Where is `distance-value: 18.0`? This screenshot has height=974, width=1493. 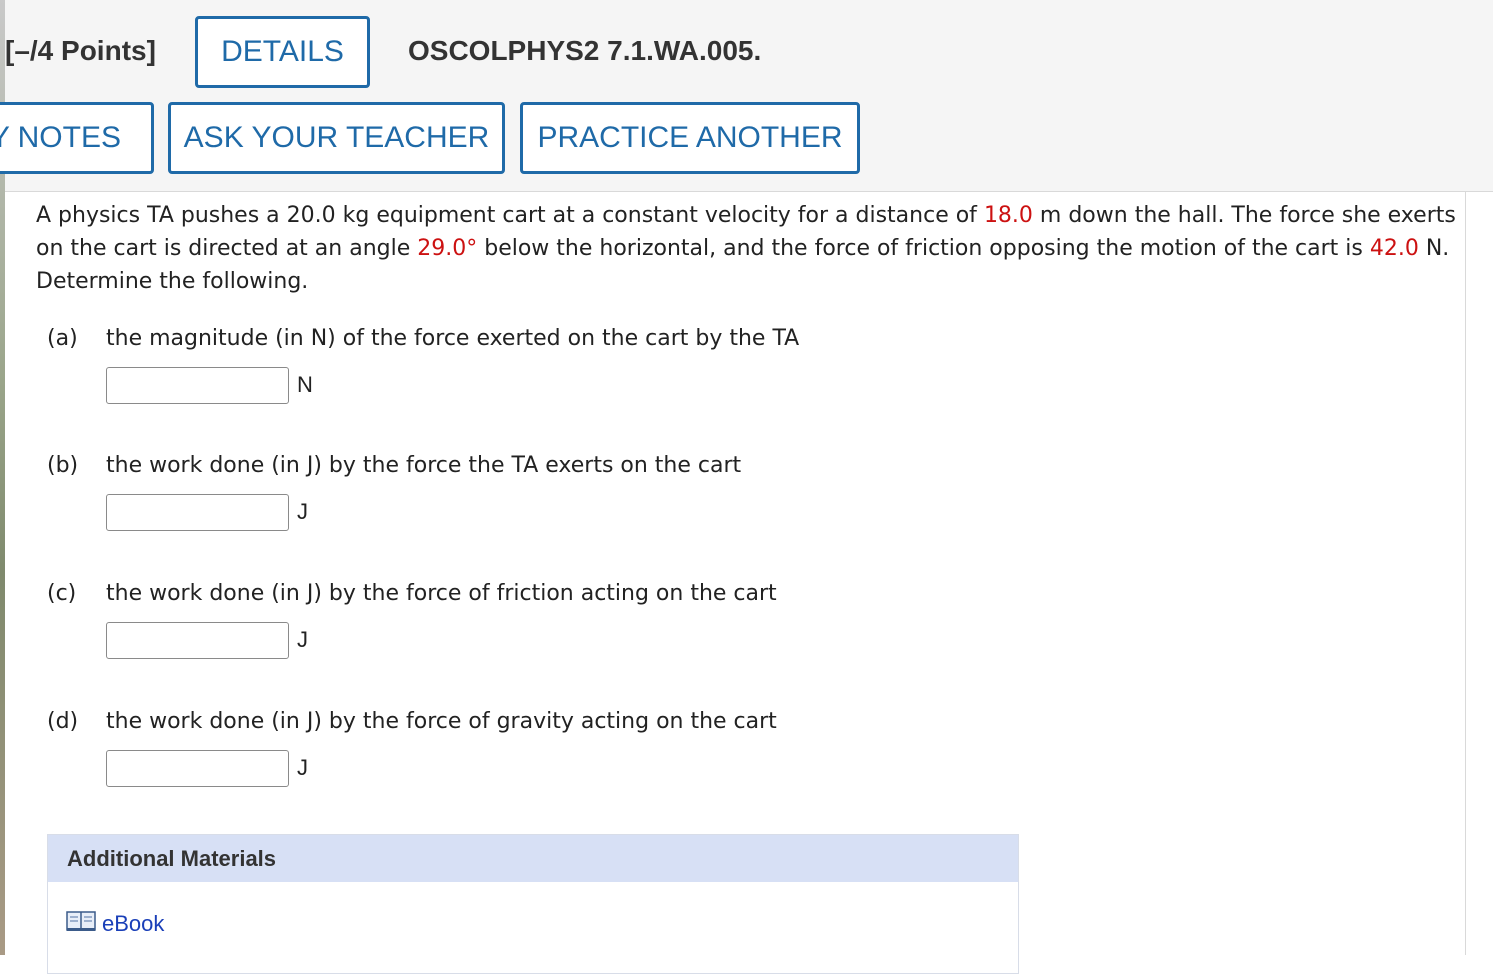 distance-value: 18.0 is located at coordinates (1008, 215).